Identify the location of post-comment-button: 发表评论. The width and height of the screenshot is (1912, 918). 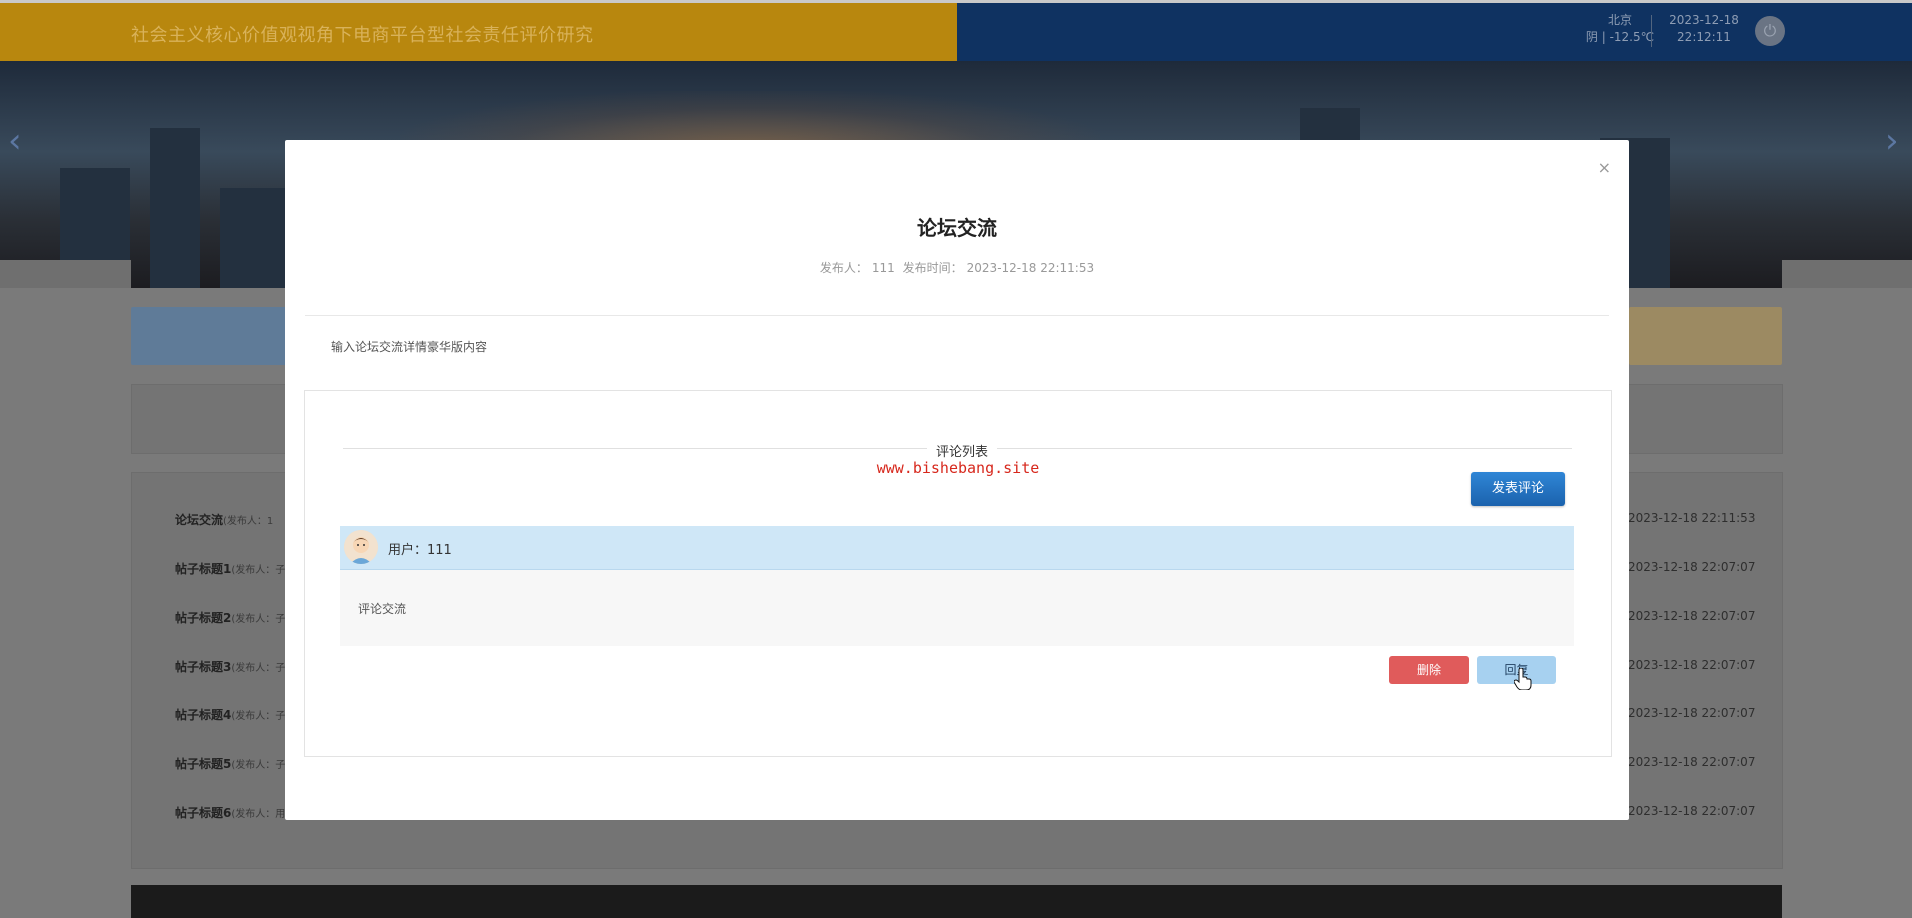
(1518, 489).